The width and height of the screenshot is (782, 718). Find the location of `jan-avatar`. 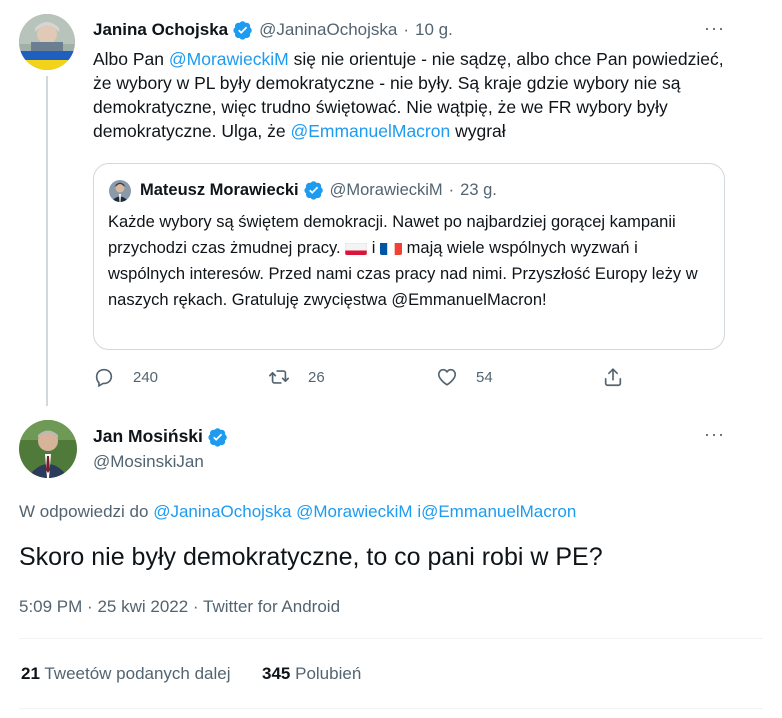

jan-avatar is located at coordinates (48, 449).